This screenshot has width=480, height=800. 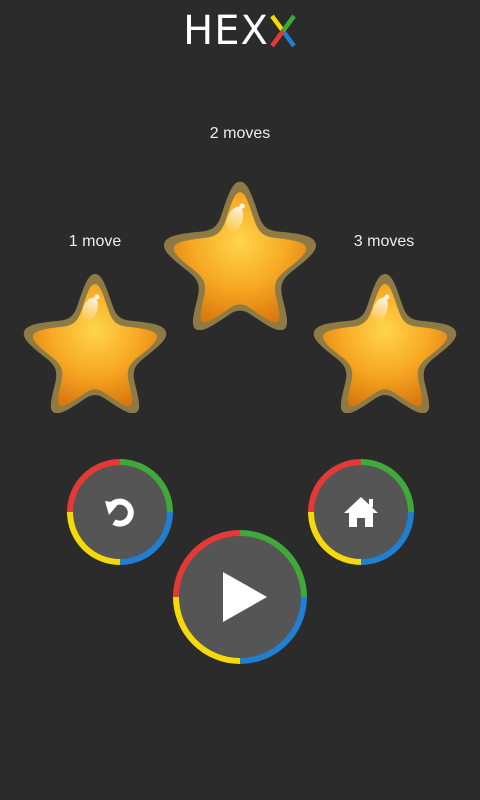 What do you see at coordinates (283, 28) in the screenshot?
I see `title-letter-x2-multicolor` at bounding box center [283, 28].